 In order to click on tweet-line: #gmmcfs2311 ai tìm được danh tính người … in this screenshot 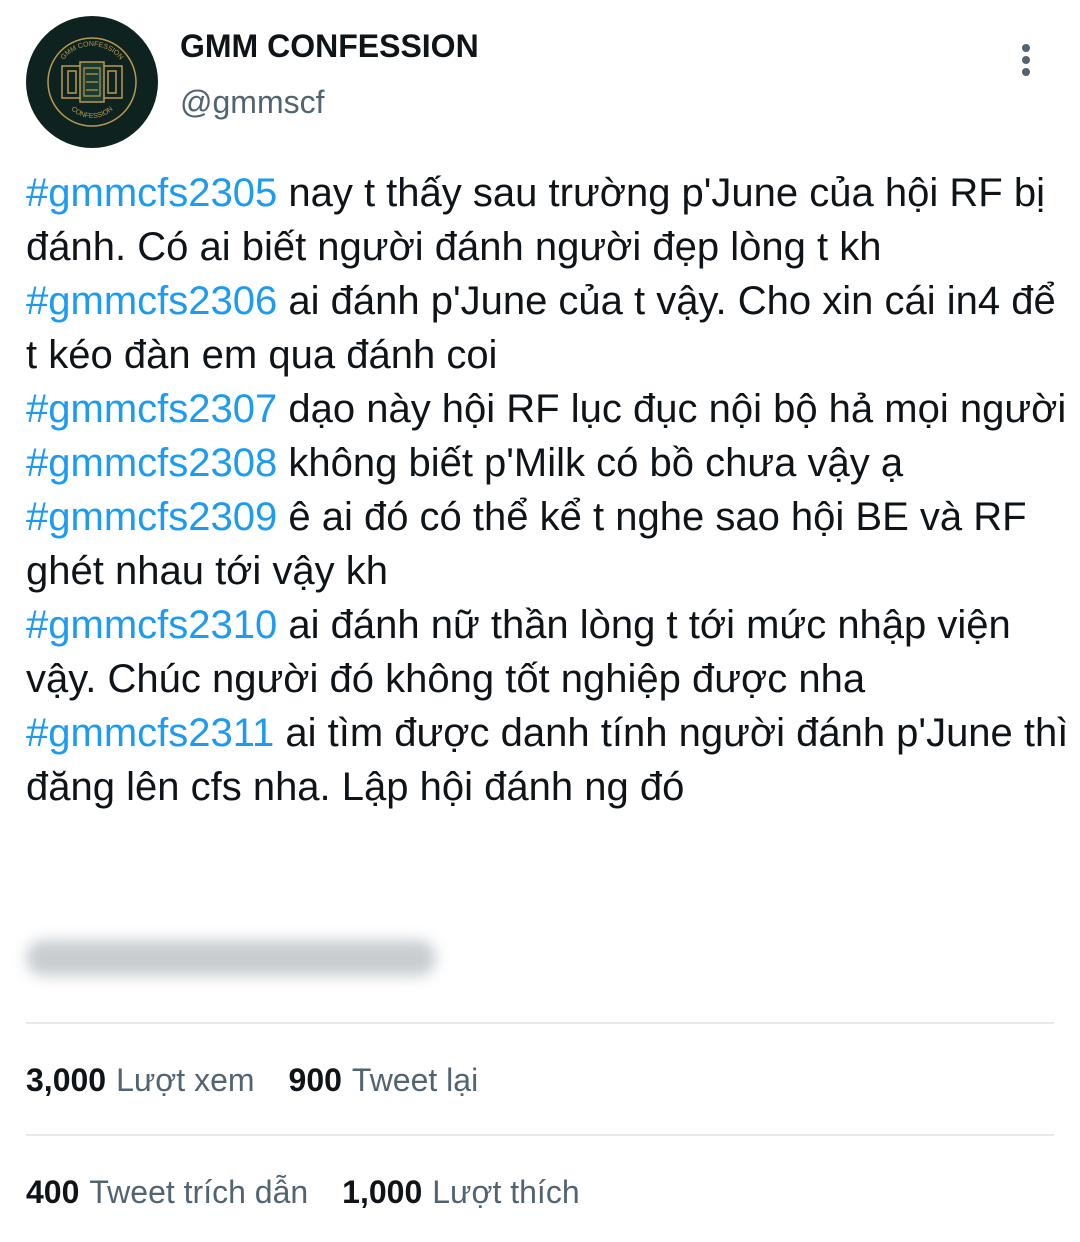, I will do `click(551, 760)`.